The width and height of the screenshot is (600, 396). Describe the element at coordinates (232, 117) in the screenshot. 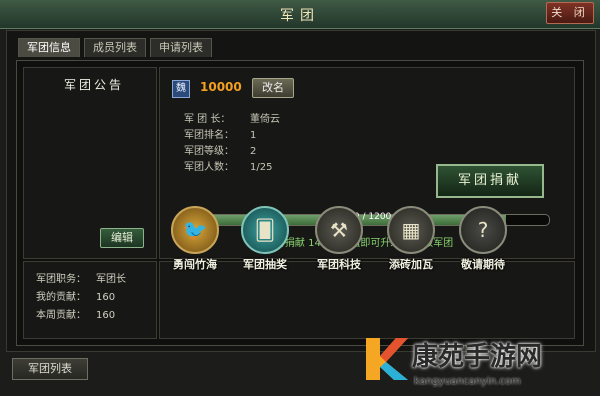

I see `leader-row: 军 团 长： 董倚云` at that location.